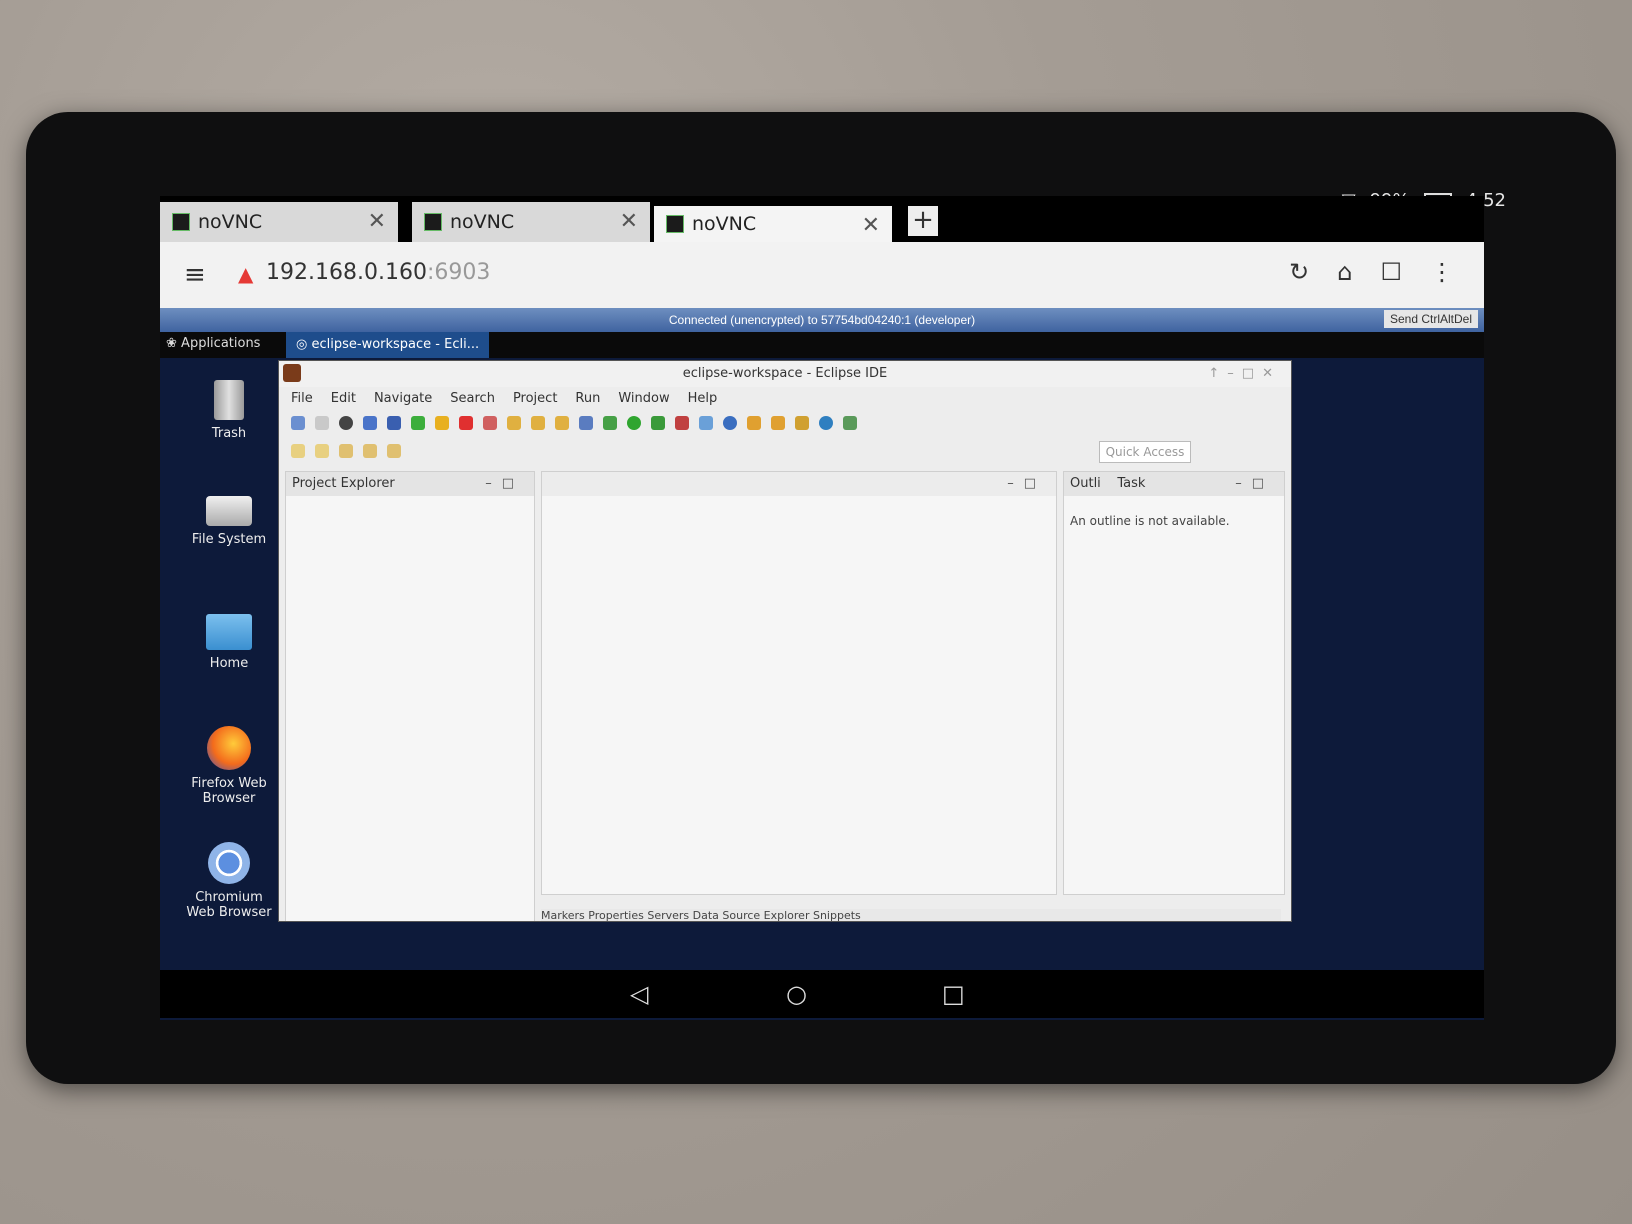 The height and width of the screenshot is (1224, 1632). I want to click on save-icon, so click(322, 423).